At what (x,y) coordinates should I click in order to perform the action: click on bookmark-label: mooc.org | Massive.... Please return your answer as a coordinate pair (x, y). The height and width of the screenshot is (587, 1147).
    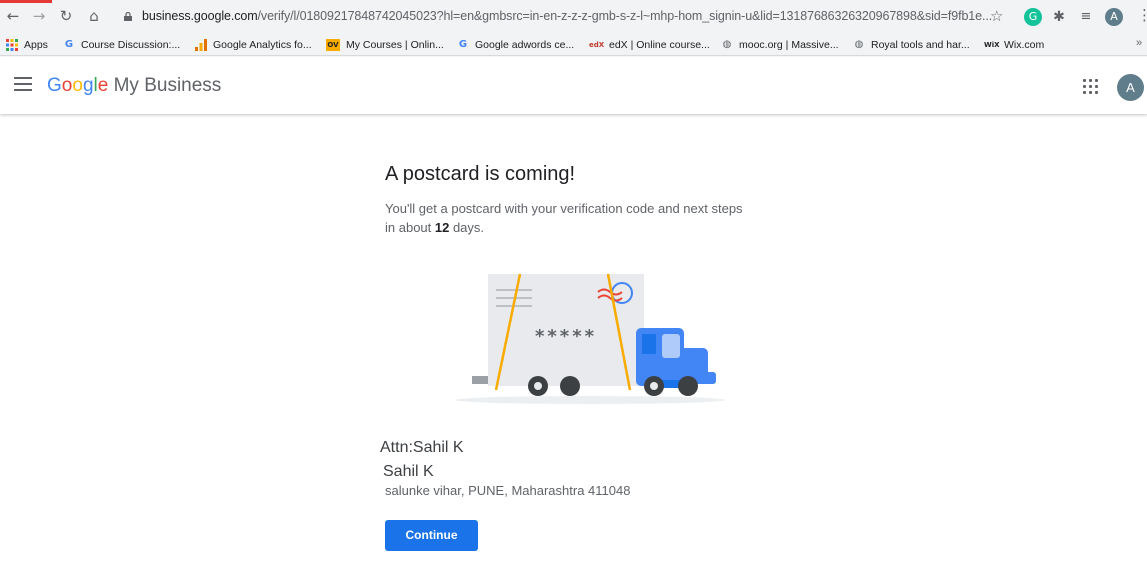
    Looking at the image, I should click on (789, 45).